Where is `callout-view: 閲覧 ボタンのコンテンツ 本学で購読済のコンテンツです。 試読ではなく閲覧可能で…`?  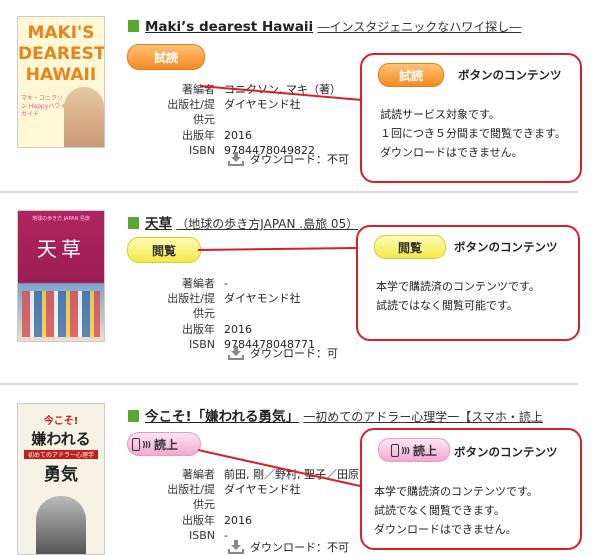 callout-view: 閲覧 ボタンのコンテンツ 本学で購読済のコンテンツです。 試読ではなく閲覧可能で… is located at coordinates (468, 283).